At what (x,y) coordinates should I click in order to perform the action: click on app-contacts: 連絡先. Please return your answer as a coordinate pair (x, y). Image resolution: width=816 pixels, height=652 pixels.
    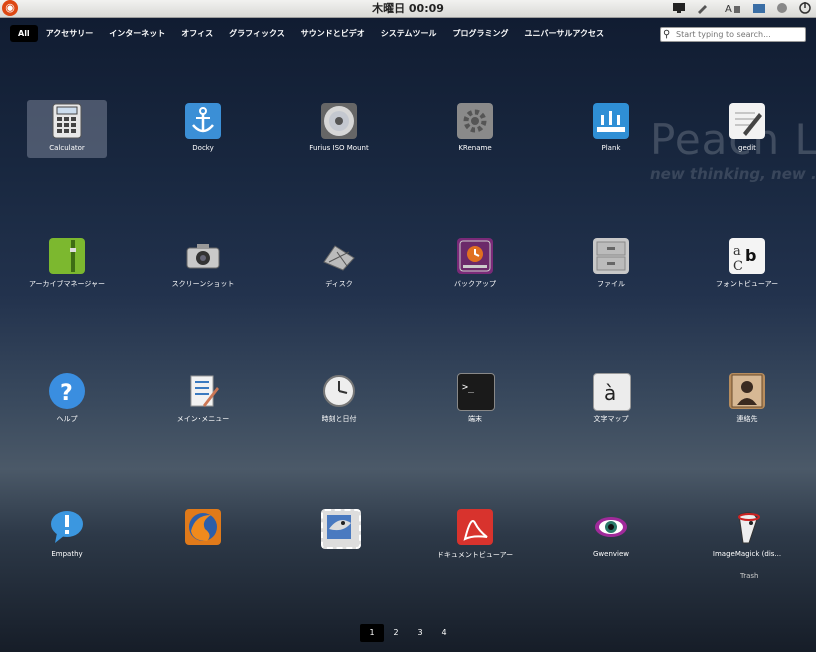
    Looking at the image, I should click on (747, 399).